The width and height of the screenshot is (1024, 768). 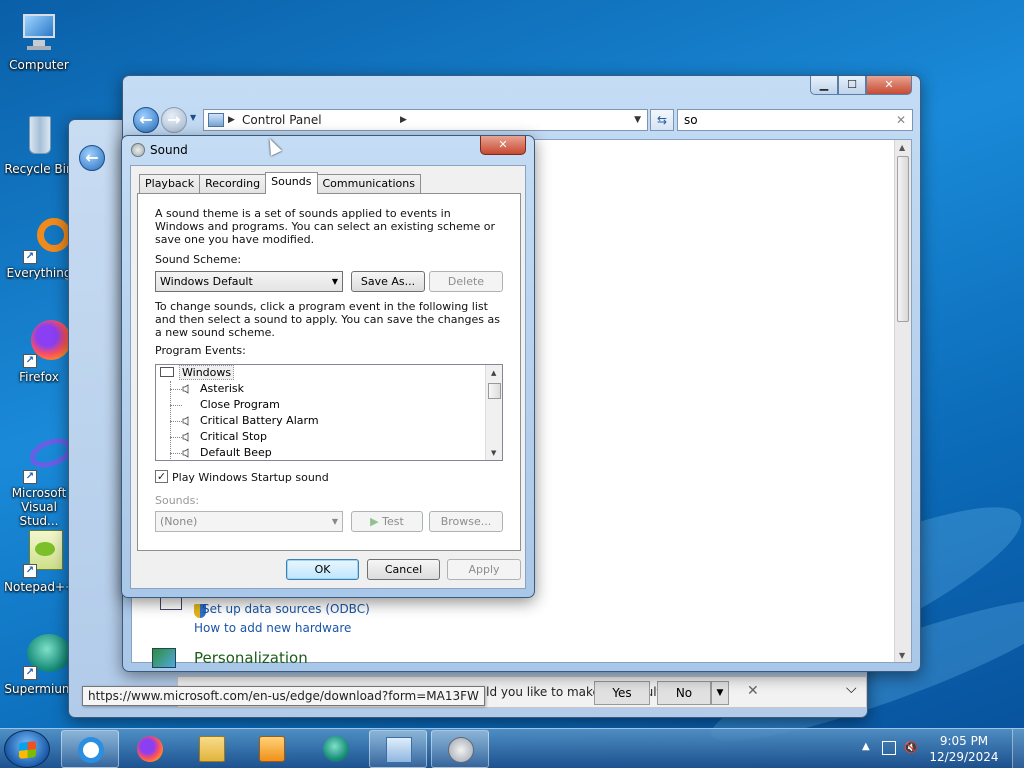 What do you see at coordinates (889, 748) in the screenshot?
I see `network-icon` at bounding box center [889, 748].